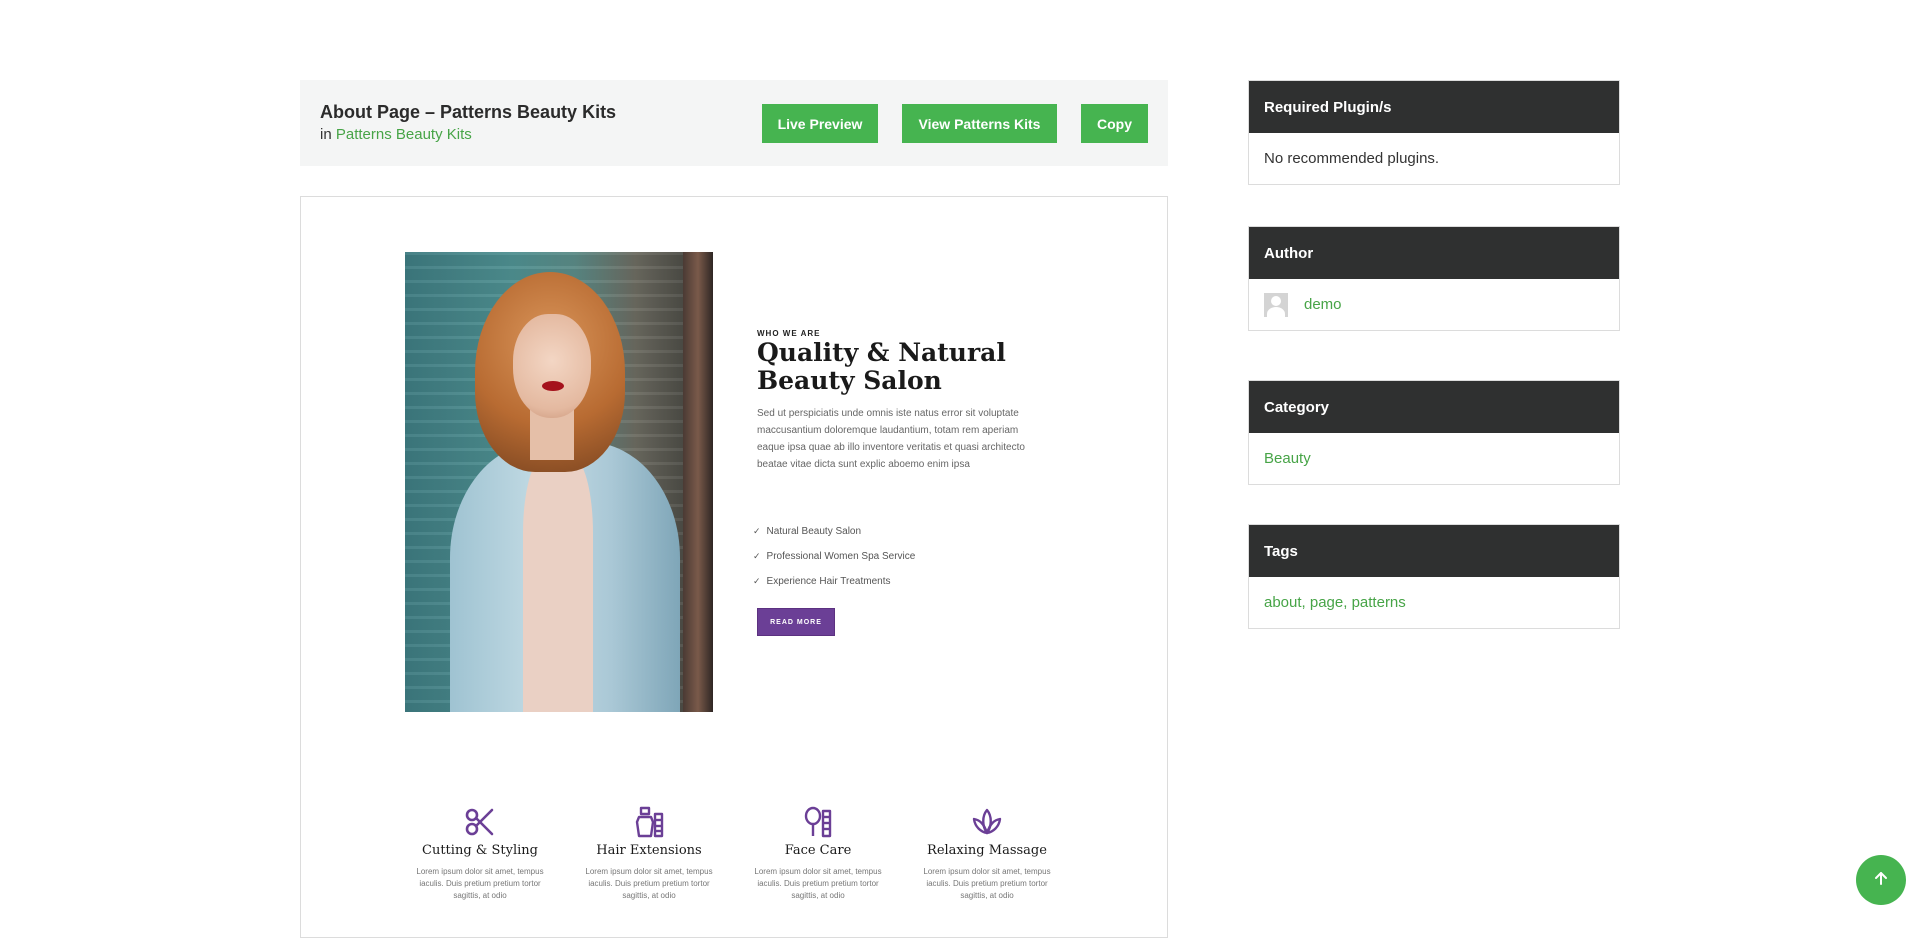  I want to click on service-title: Relaxing Massage, so click(987, 850).